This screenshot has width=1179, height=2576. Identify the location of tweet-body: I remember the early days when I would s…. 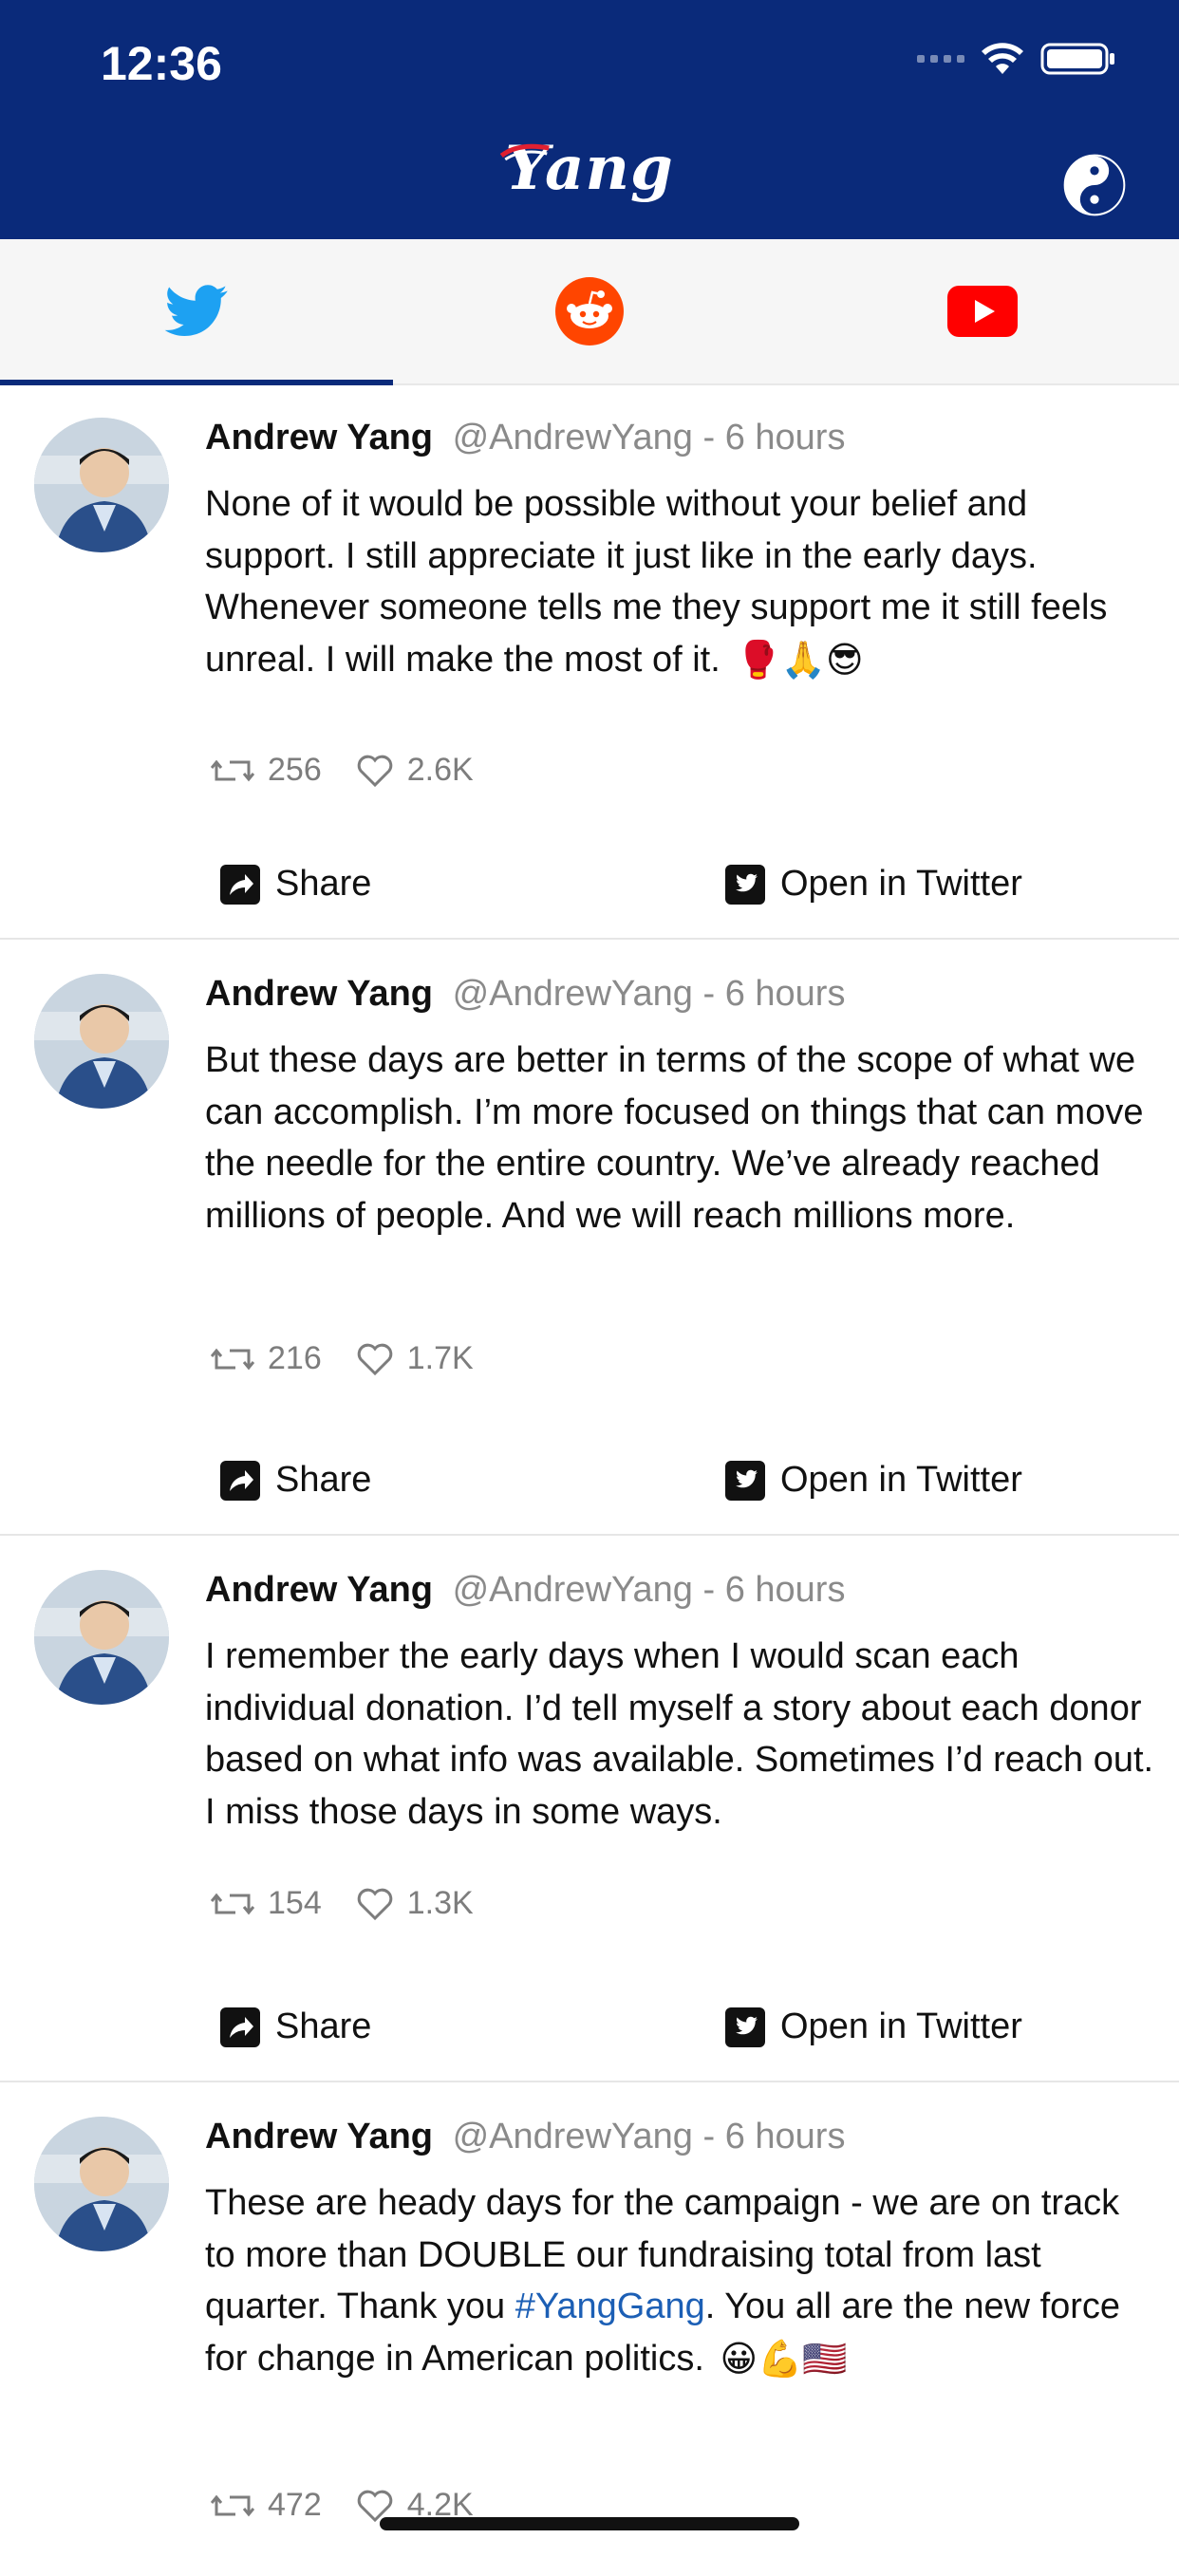
(679, 1734).